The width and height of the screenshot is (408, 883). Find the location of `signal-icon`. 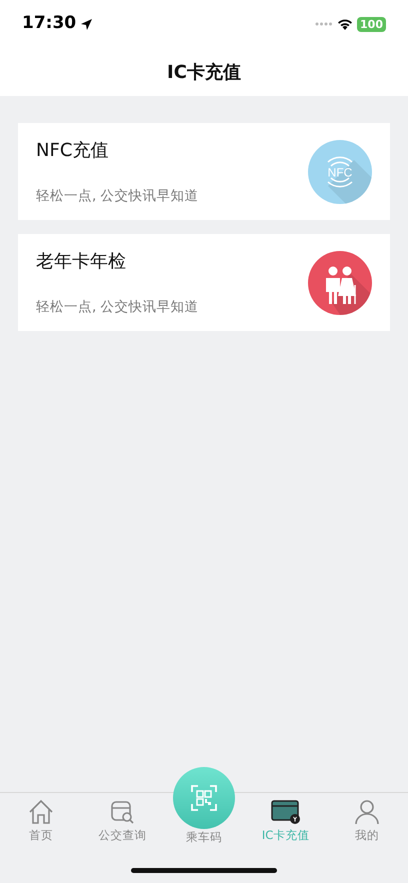

signal-icon is located at coordinates (324, 24).